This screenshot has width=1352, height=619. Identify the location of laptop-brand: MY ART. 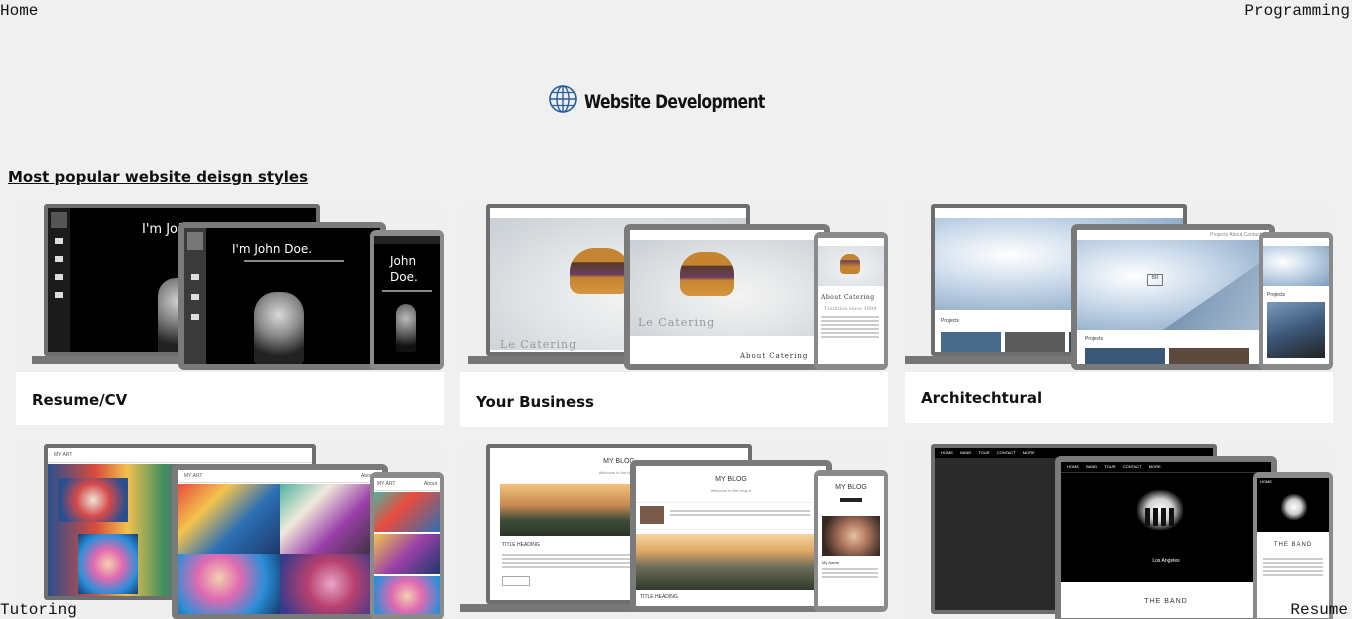
(63, 455).